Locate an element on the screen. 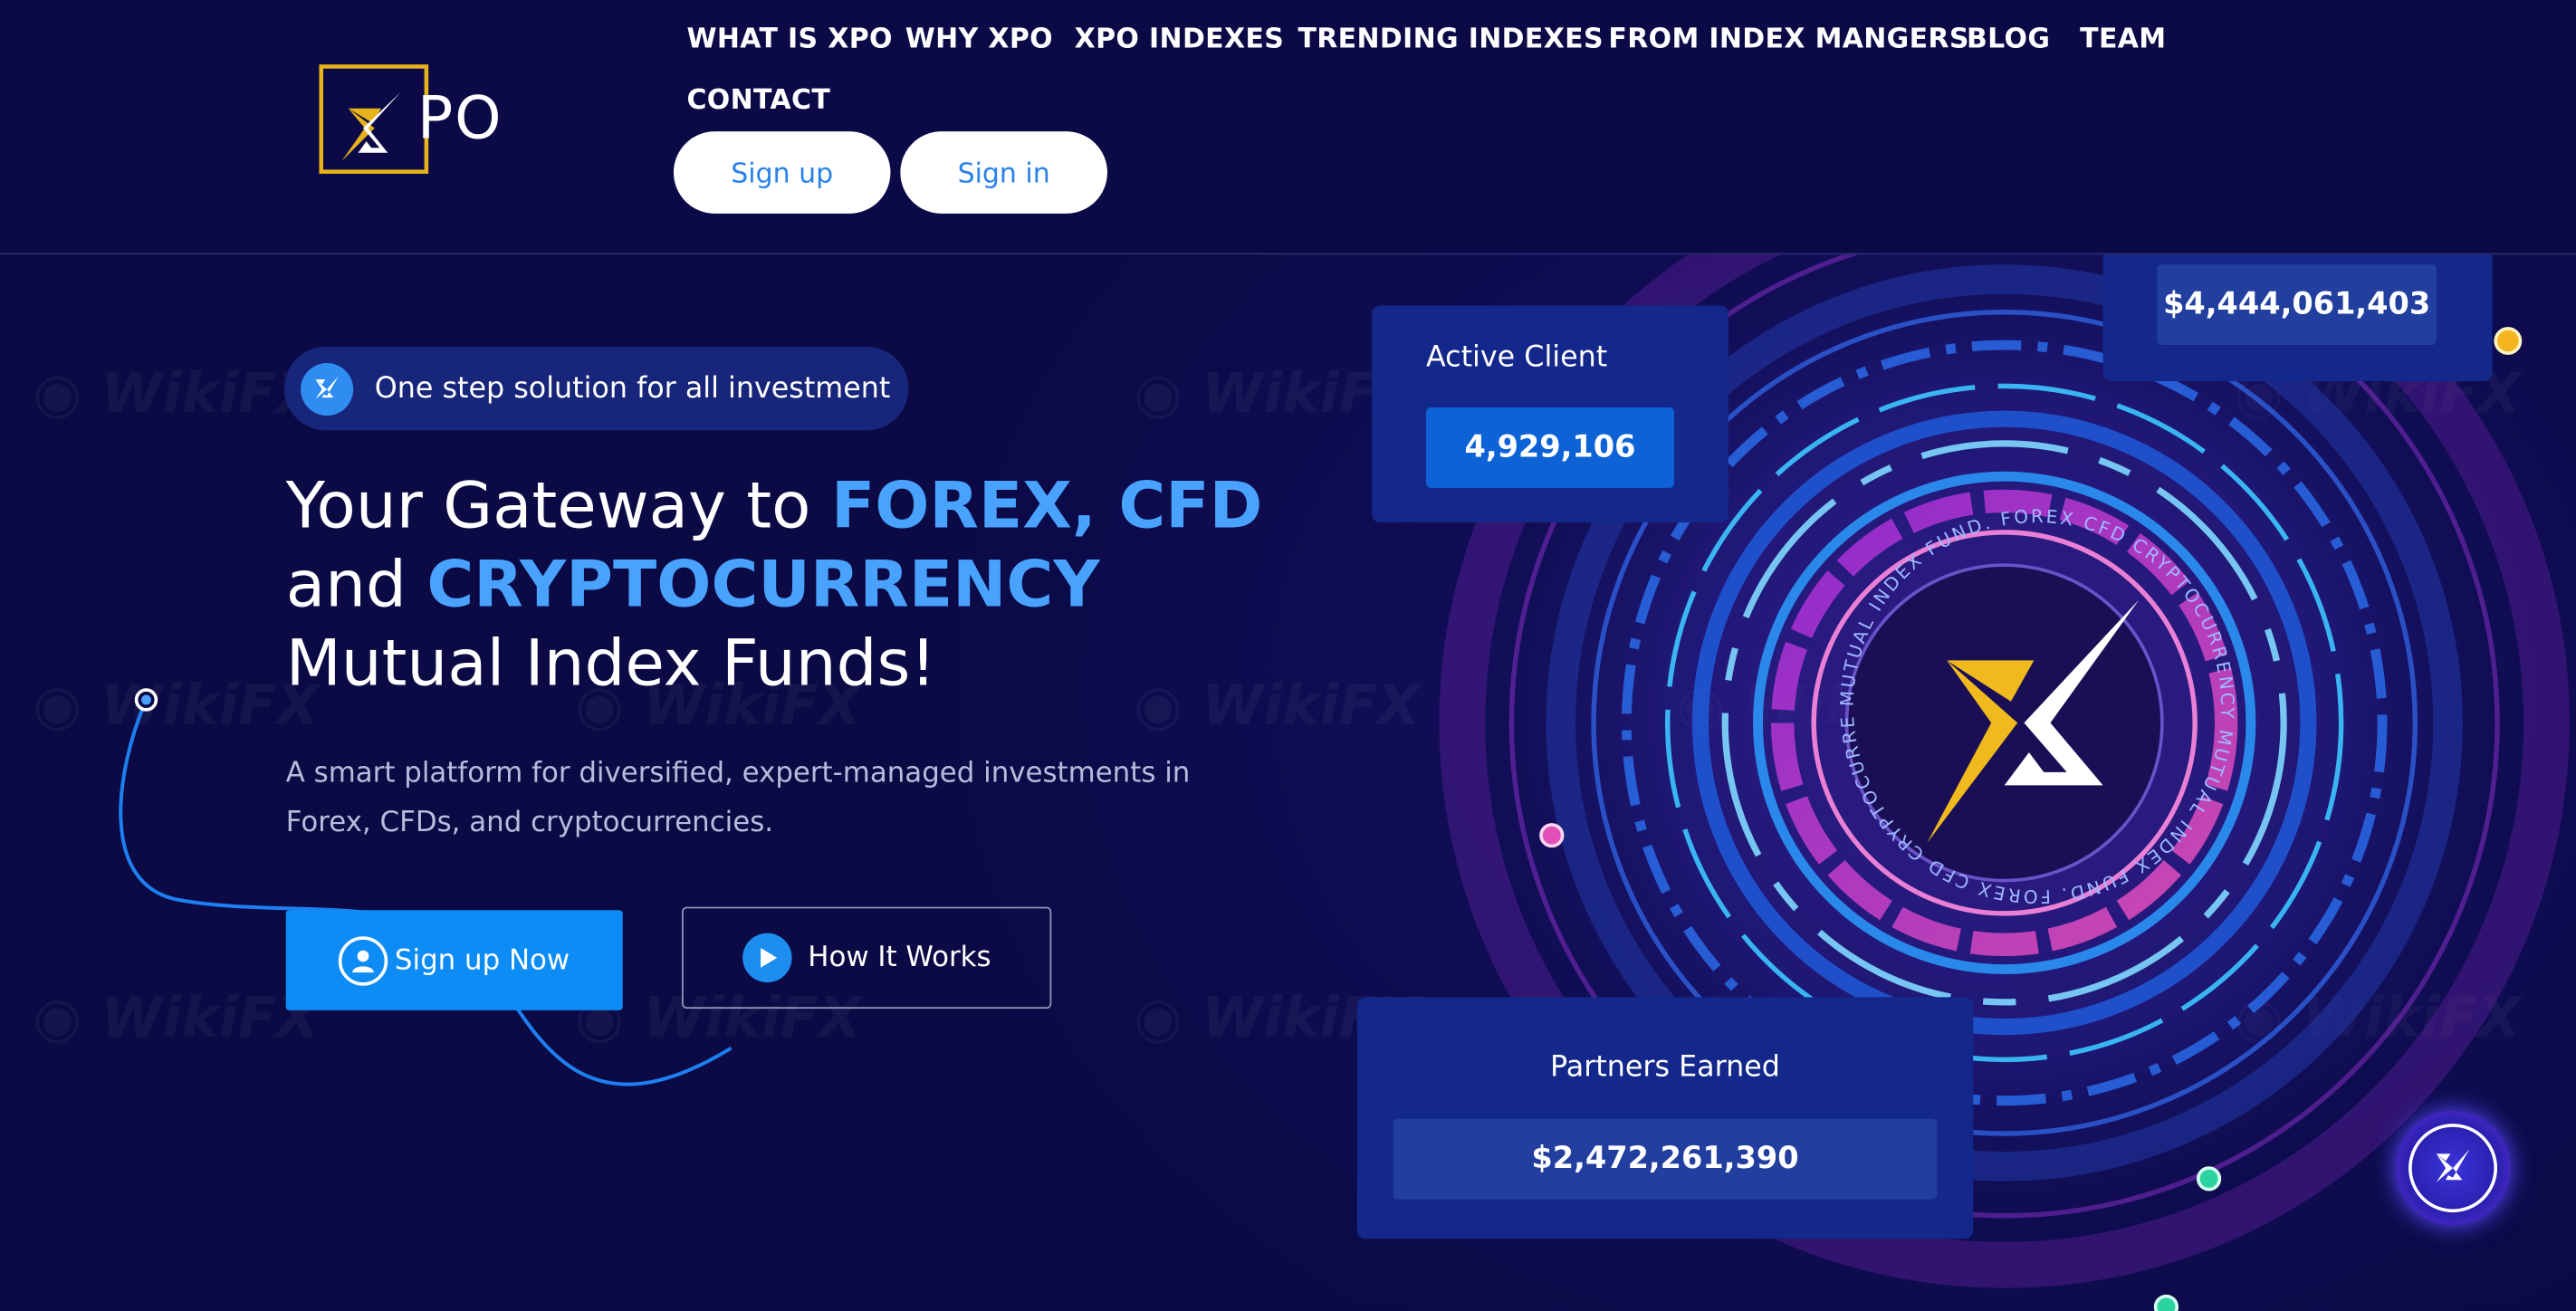 Image resolution: width=2576 pixels, height=1311 pixels. headline-part2: and is located at coordinates (356, 586).